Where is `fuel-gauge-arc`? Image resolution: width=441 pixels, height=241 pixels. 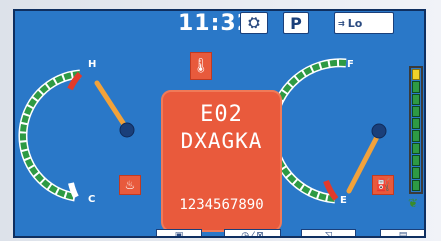 fuel-gauge-arc is located at coordinates (307, 131).